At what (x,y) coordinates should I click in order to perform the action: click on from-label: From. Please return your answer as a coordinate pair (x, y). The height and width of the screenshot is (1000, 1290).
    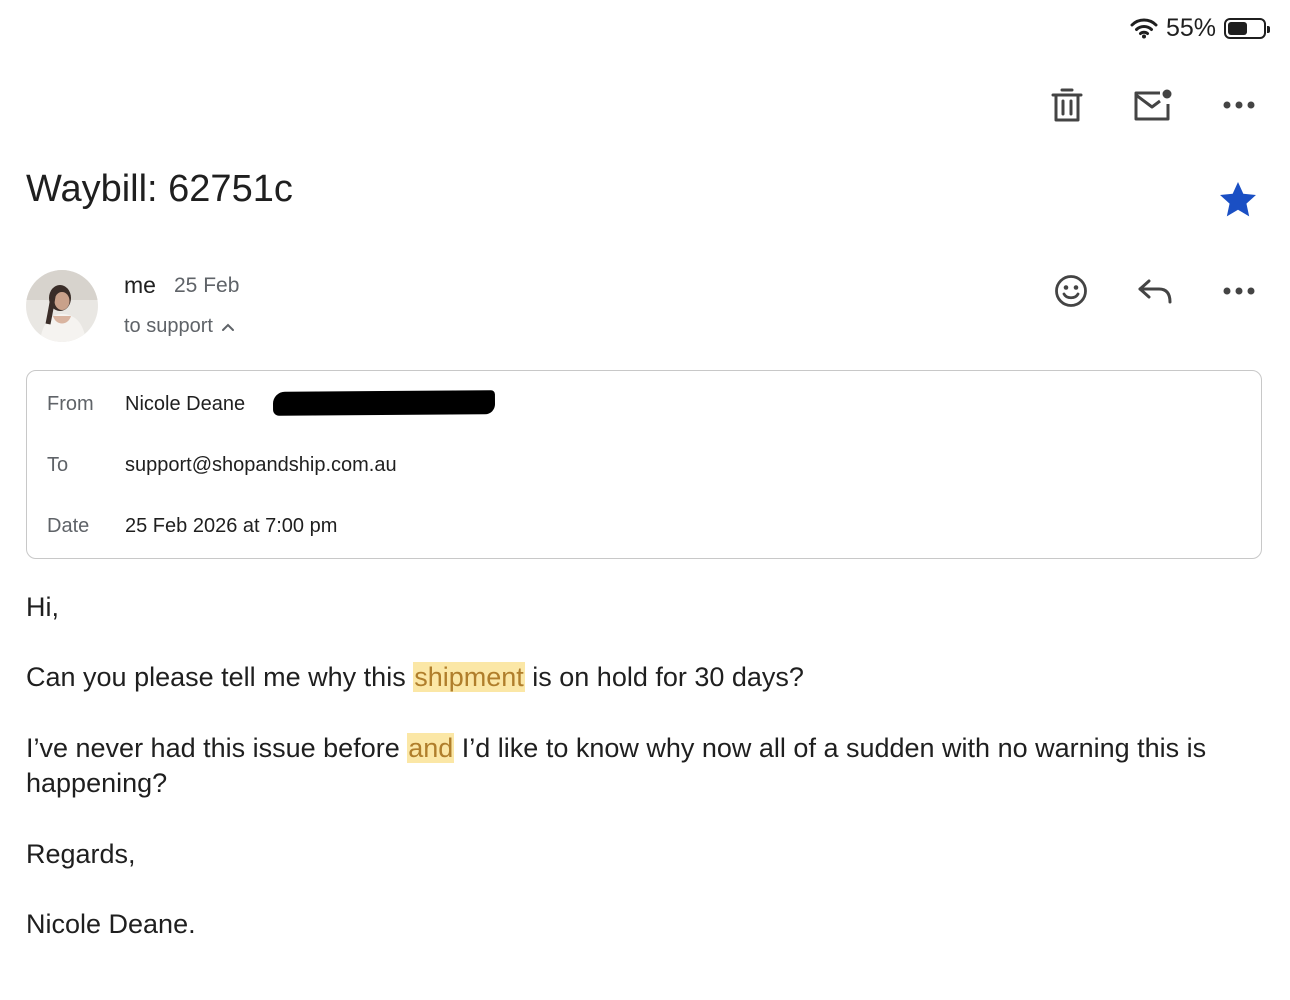
    Looking at the image, I should click on (70, 404).